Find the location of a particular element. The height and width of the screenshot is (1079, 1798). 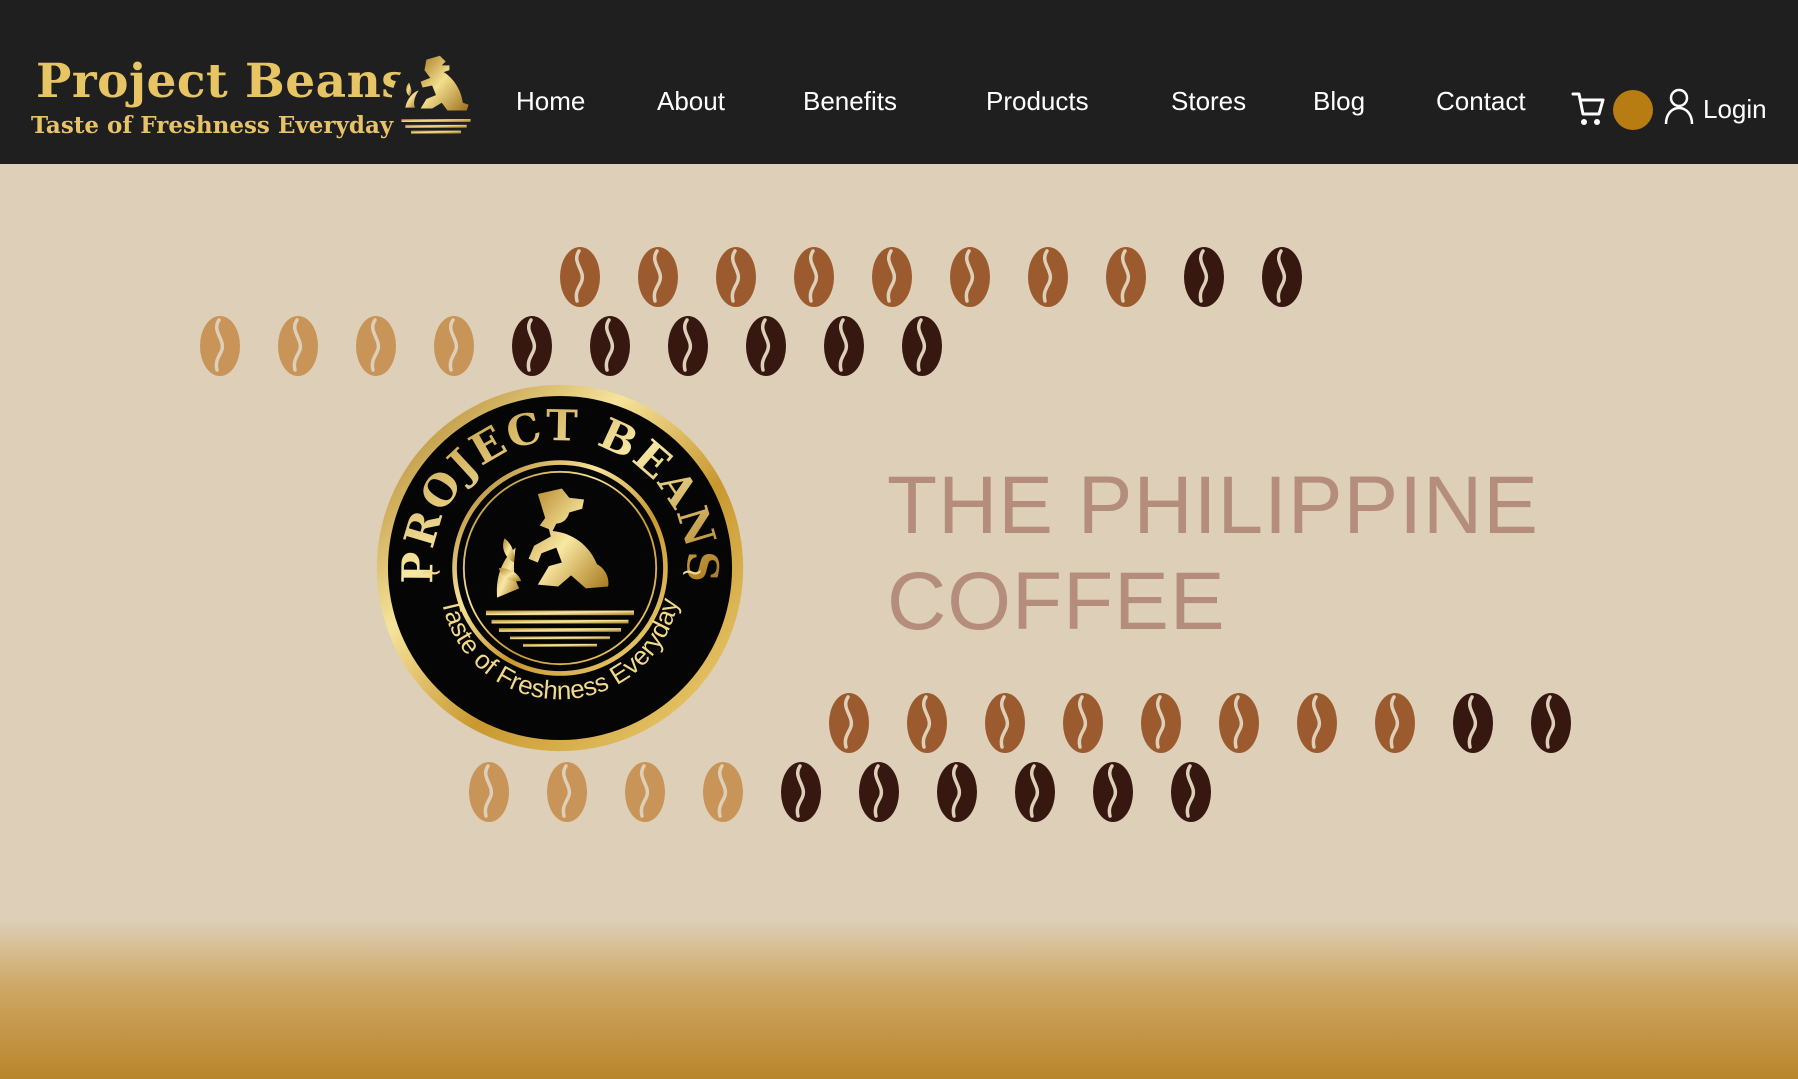

hero-title-line1: THE PHILIPPINE is located at coordinates (1213, 505).